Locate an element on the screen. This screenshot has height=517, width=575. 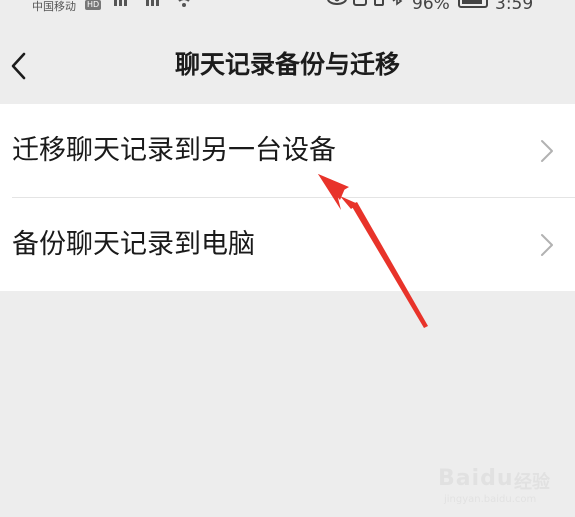
watermark-suffix: 经验 is located at coordinates (532, 482).